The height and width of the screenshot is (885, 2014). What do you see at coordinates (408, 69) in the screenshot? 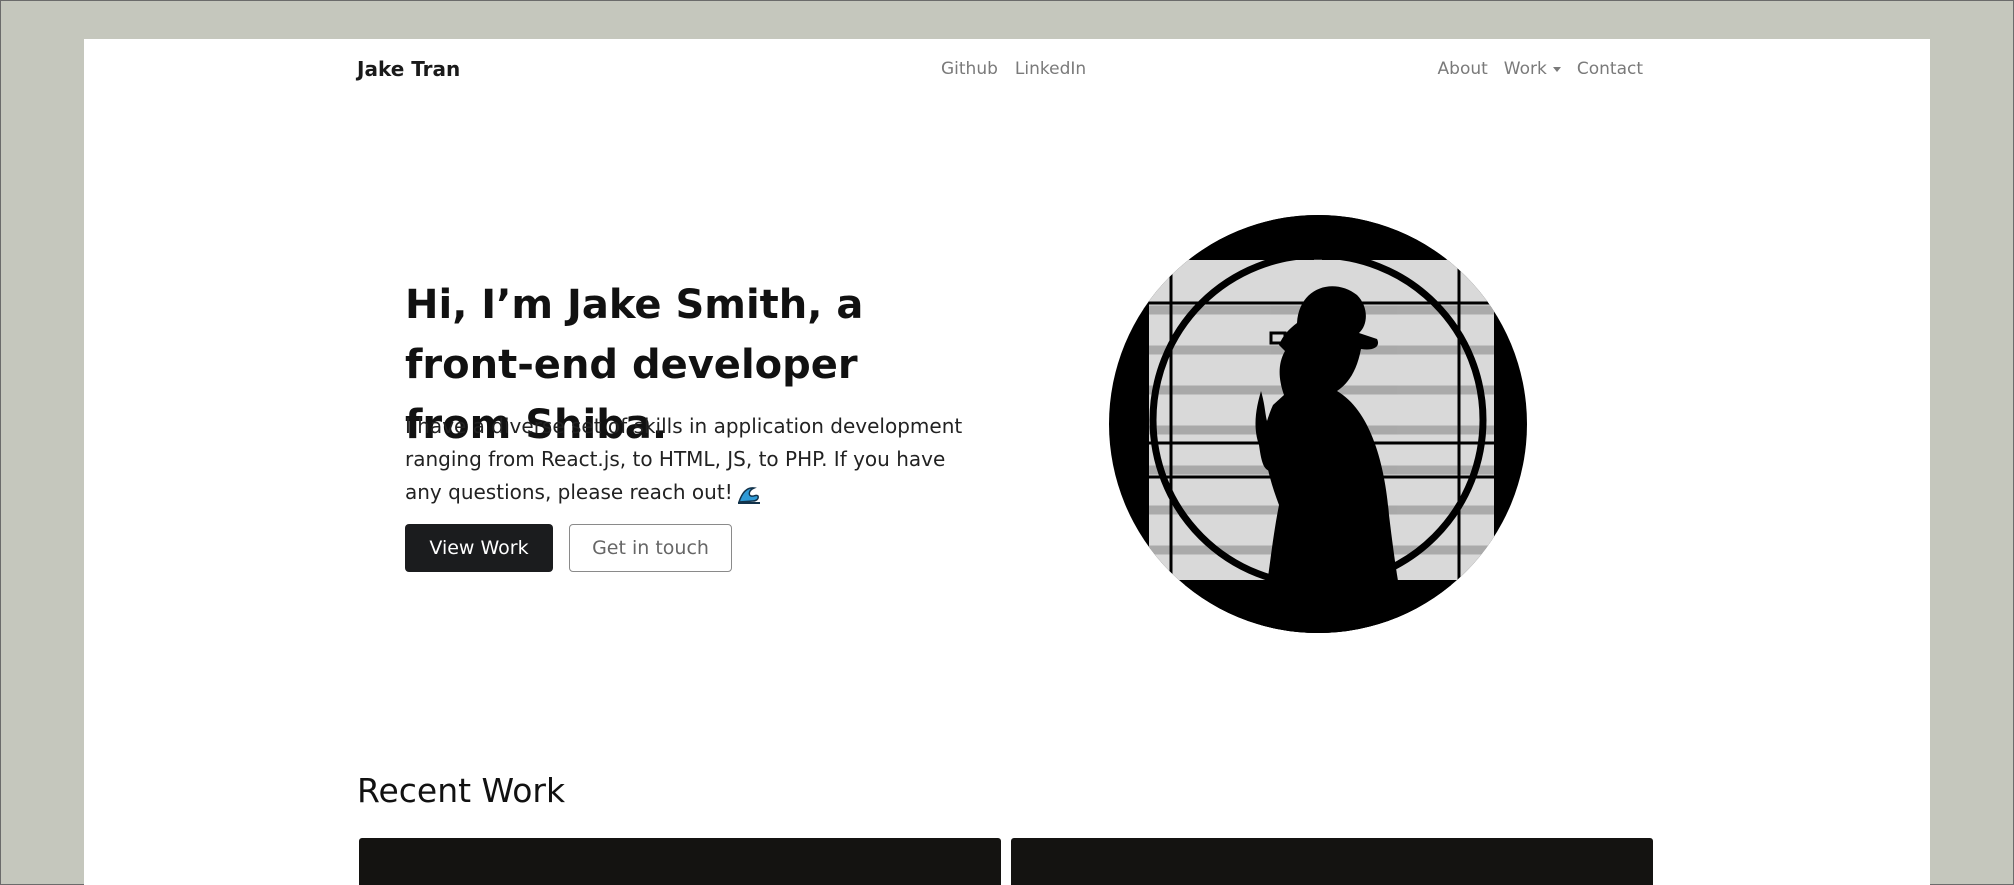
I see `brand-link: Jake Tran` at bounding box center [408, 69].